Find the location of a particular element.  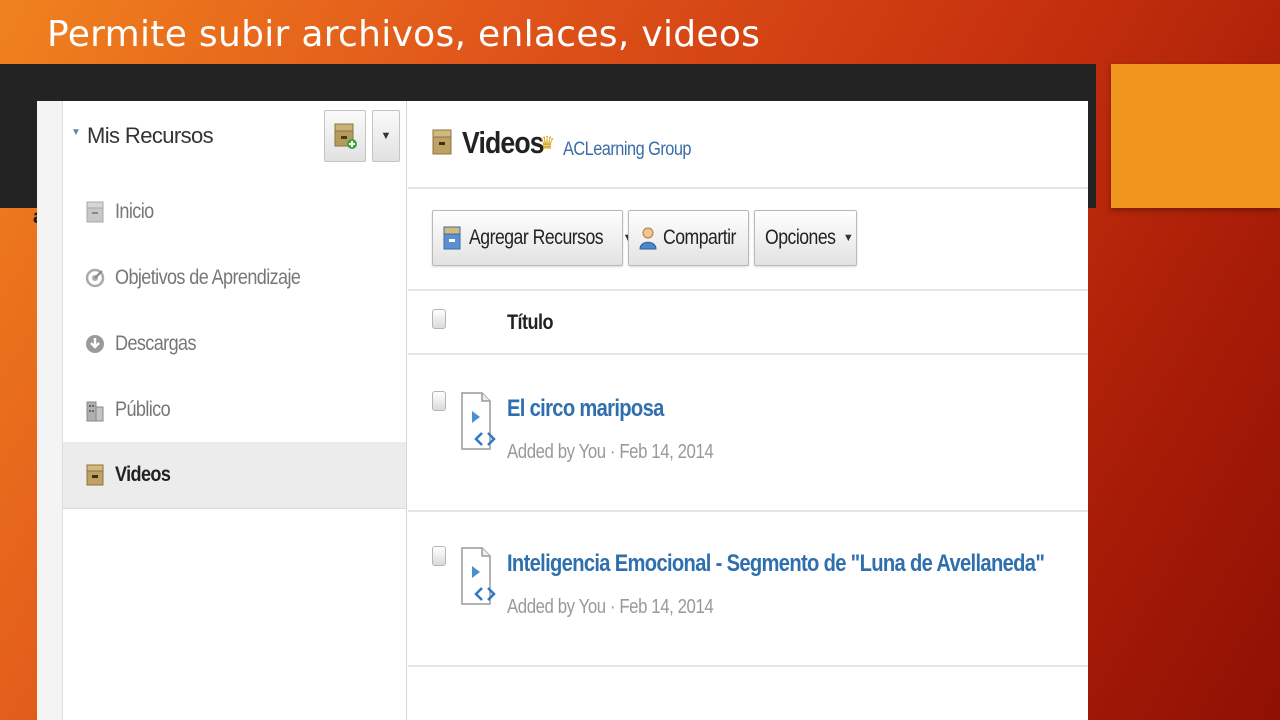

accent-square is located at coordinates (1195, 136).